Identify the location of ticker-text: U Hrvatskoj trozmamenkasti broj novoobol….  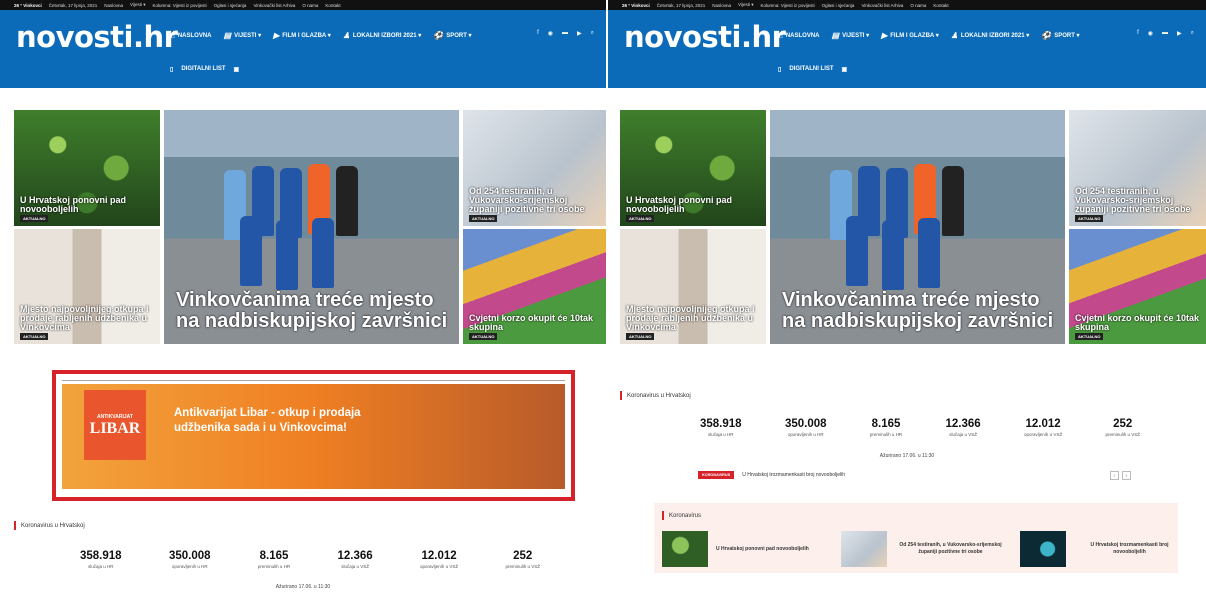
(794, 475).